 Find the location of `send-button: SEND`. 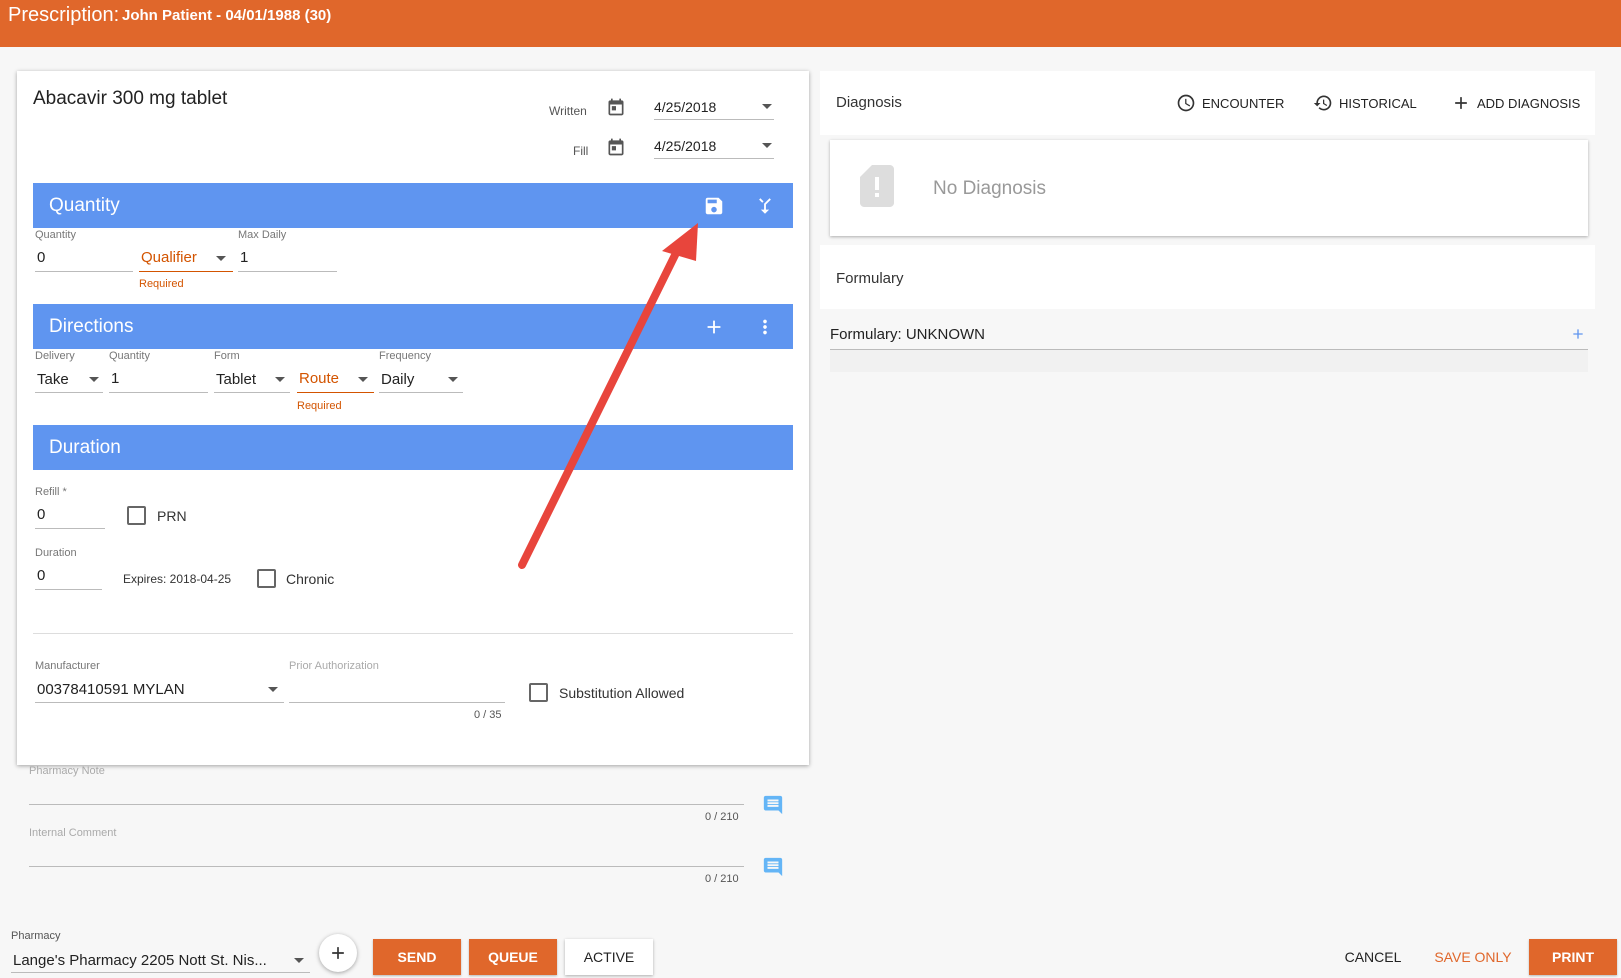

send-button: SEND is located at coordinates (417, 957).